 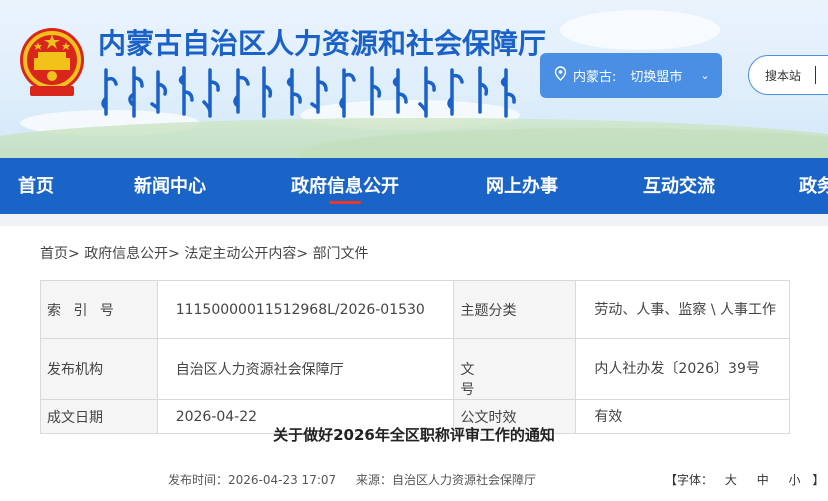 I want to click on location-pin-icon, so click(x=560, y=75).